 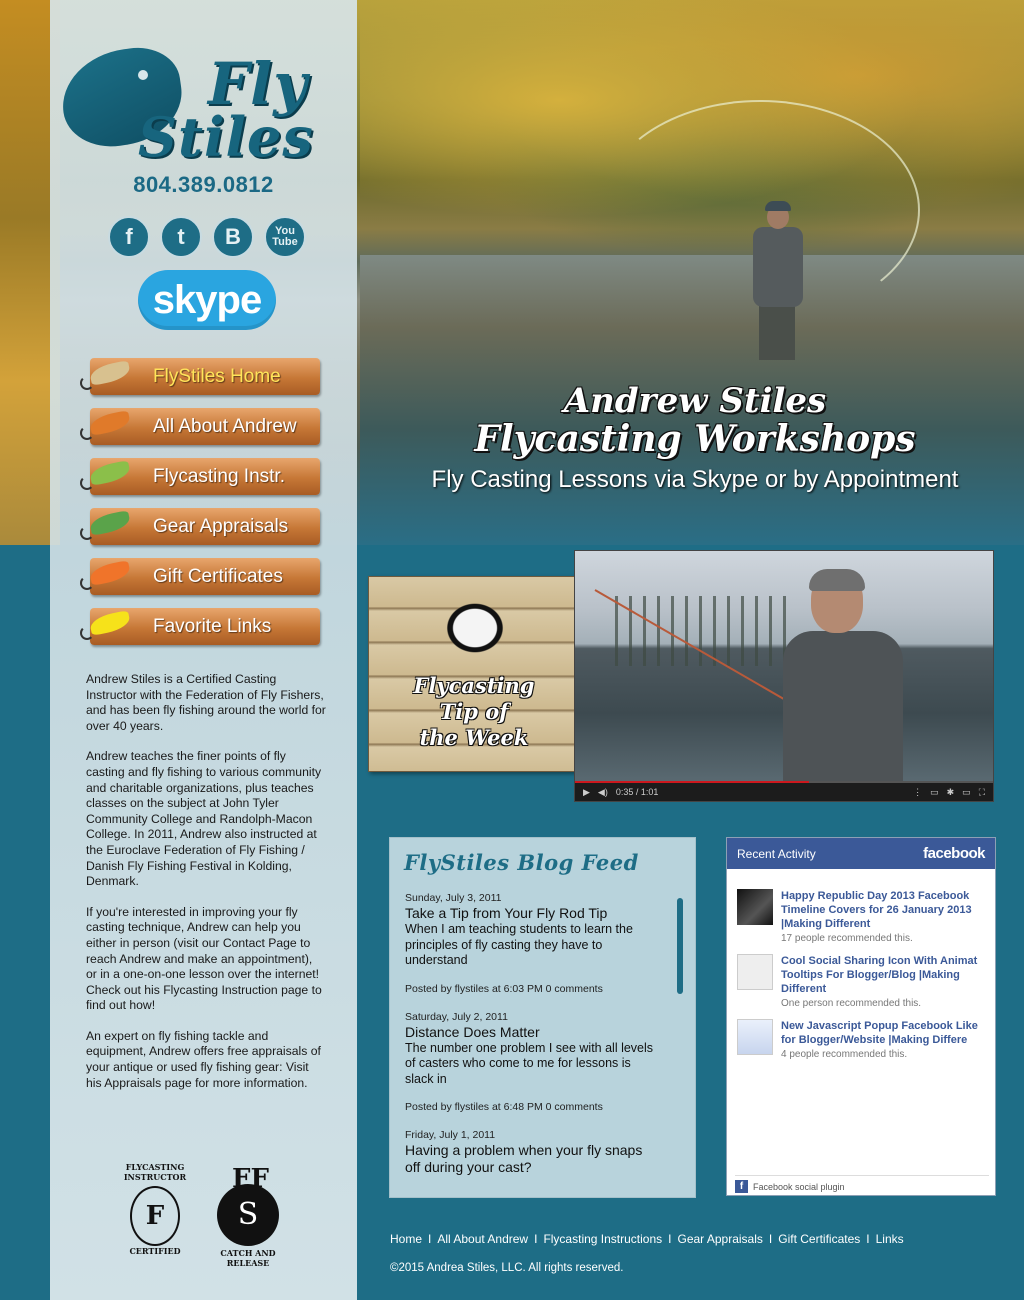 What do you see at coordinates (799, 1186) in the screenshot?
I see `plugin-label: Facebook social plugin` at bounding box center [799, 1186].